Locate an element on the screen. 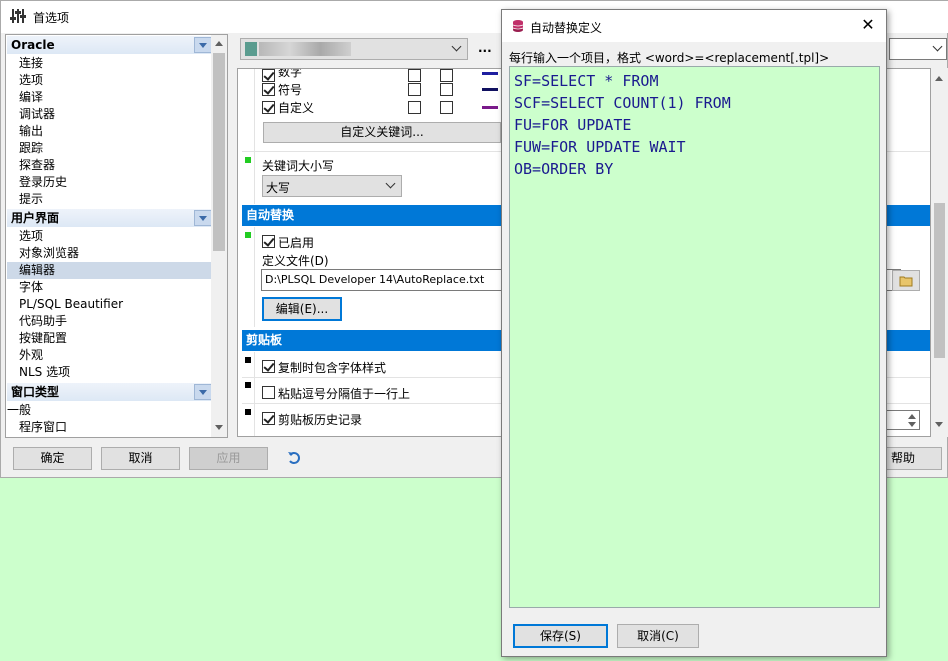  spin-up-icon is located at coordinates (912, 416).